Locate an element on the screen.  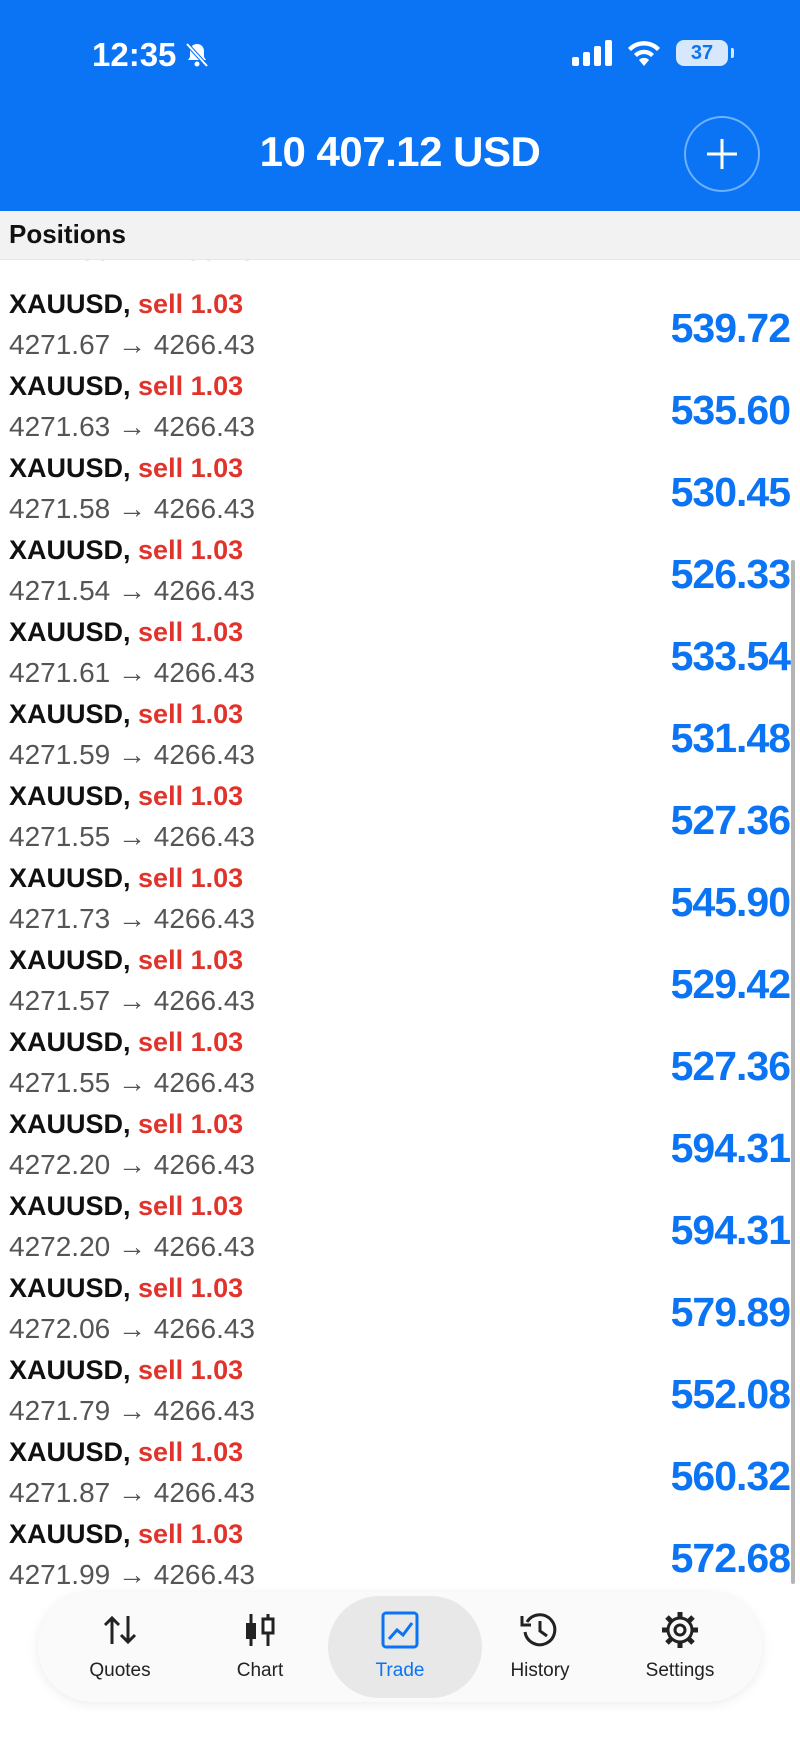
position-prices: 4271.54 → 4266.43 is located at coordinates (132, 591).